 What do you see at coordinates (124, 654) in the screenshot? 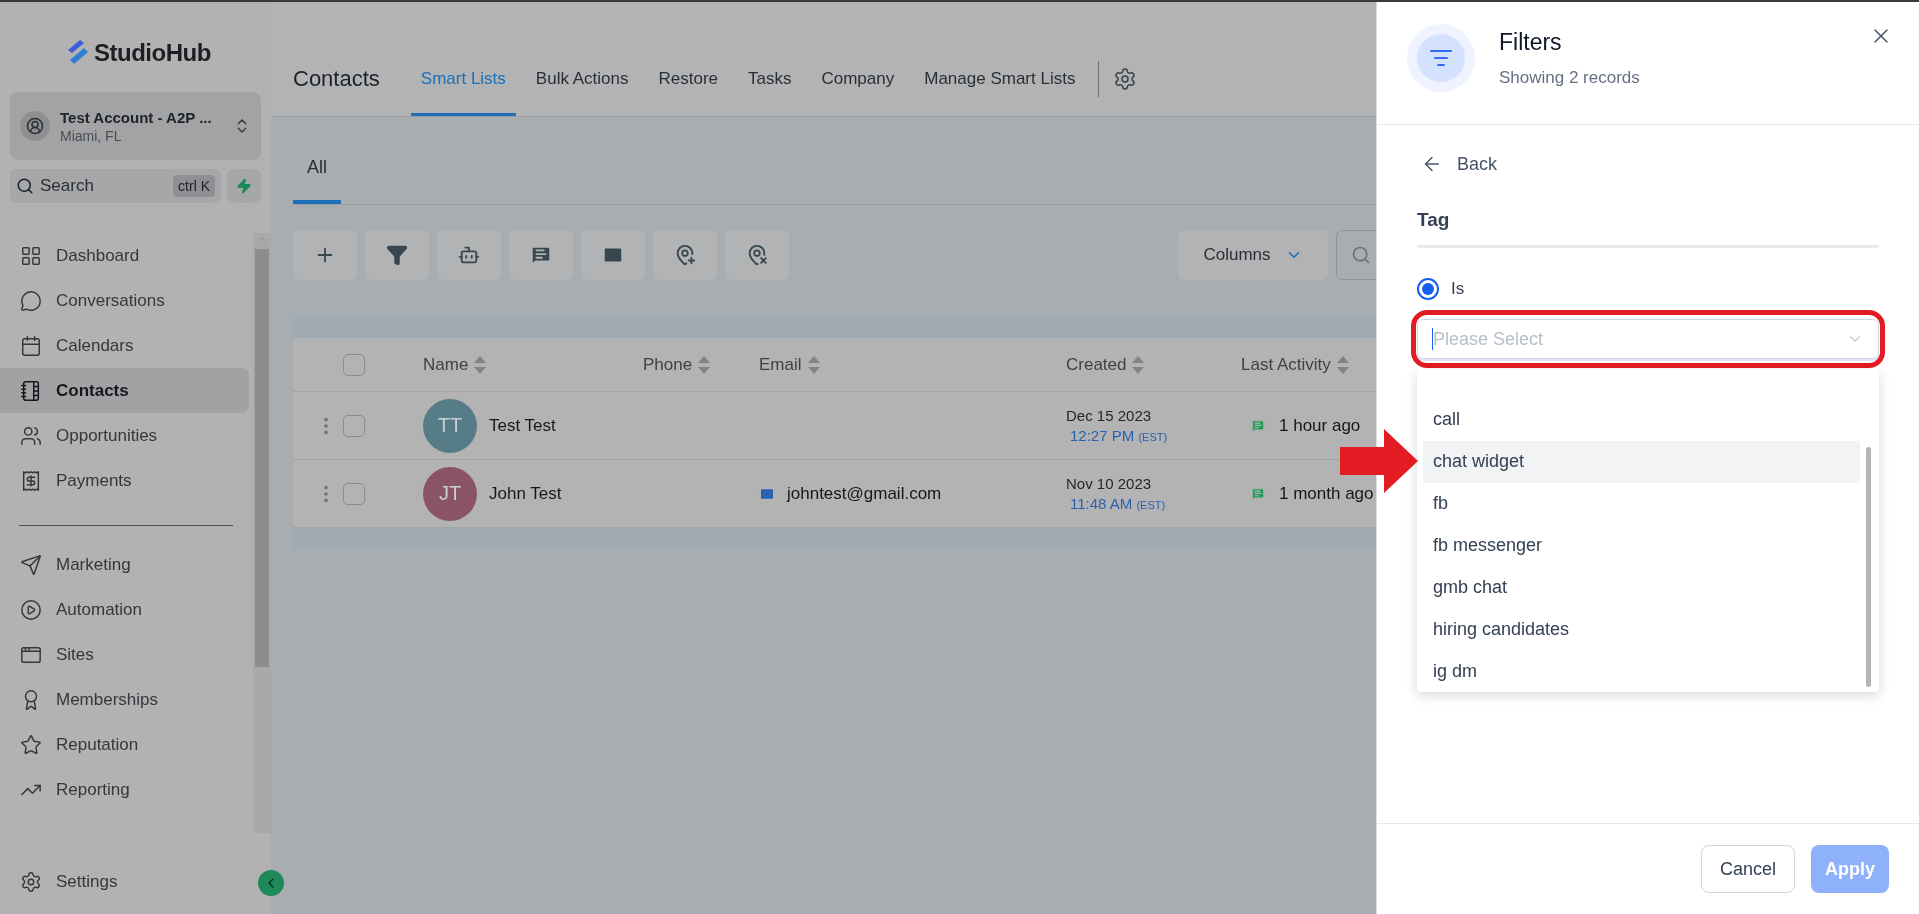
I see `nav-item: Sites` at bounding box center [124, 654].